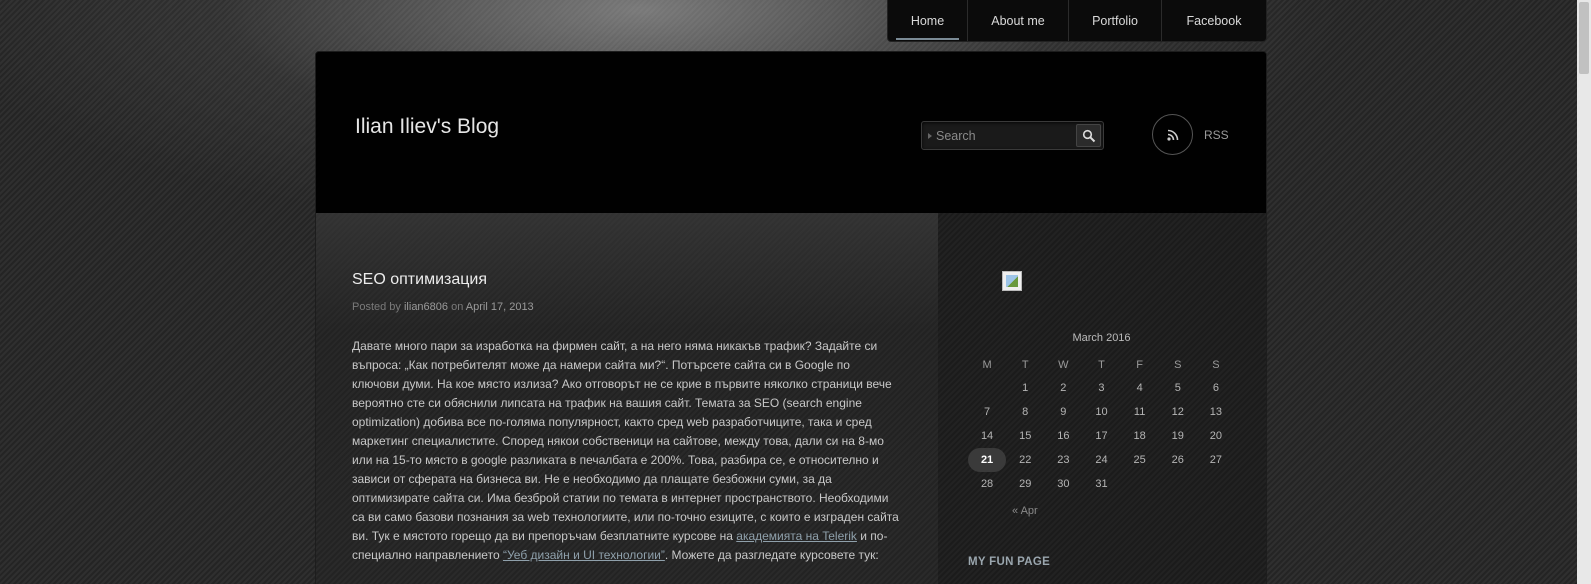  Describe the element at coordinates (930, 136) in the screenshot. I see `search-arrow-icon` at that location.